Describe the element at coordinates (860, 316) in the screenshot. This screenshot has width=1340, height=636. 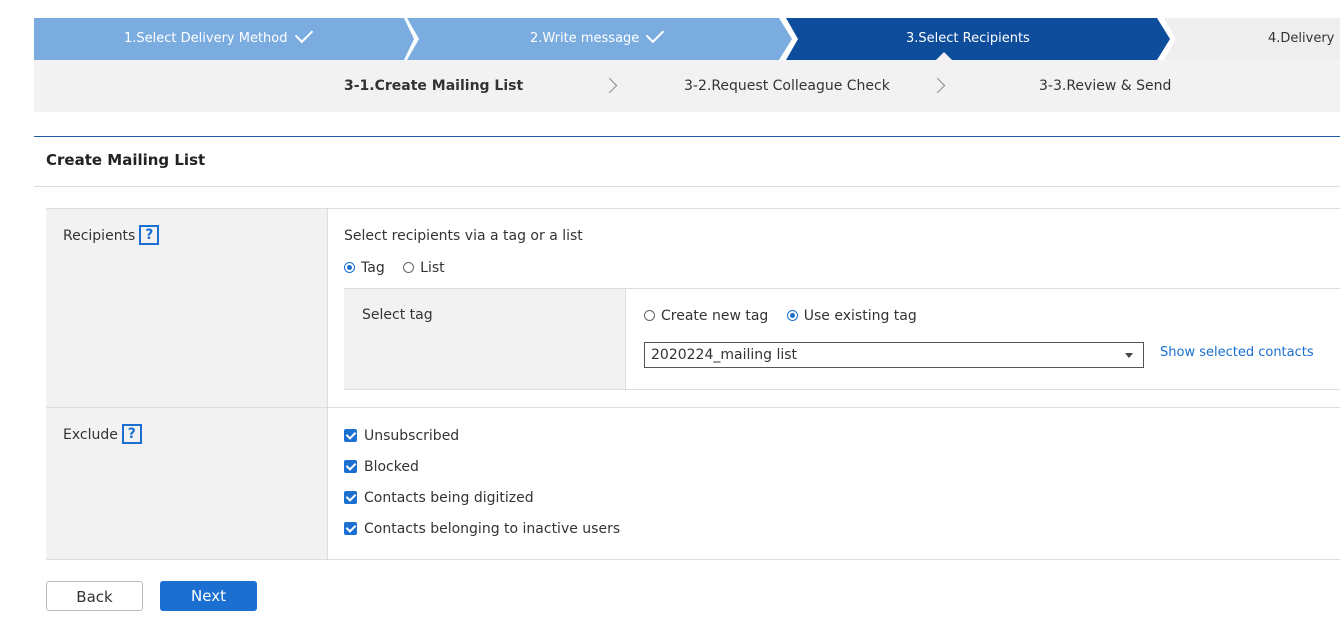
I see `use-existing-tag-label: Use existing tag` at that location.